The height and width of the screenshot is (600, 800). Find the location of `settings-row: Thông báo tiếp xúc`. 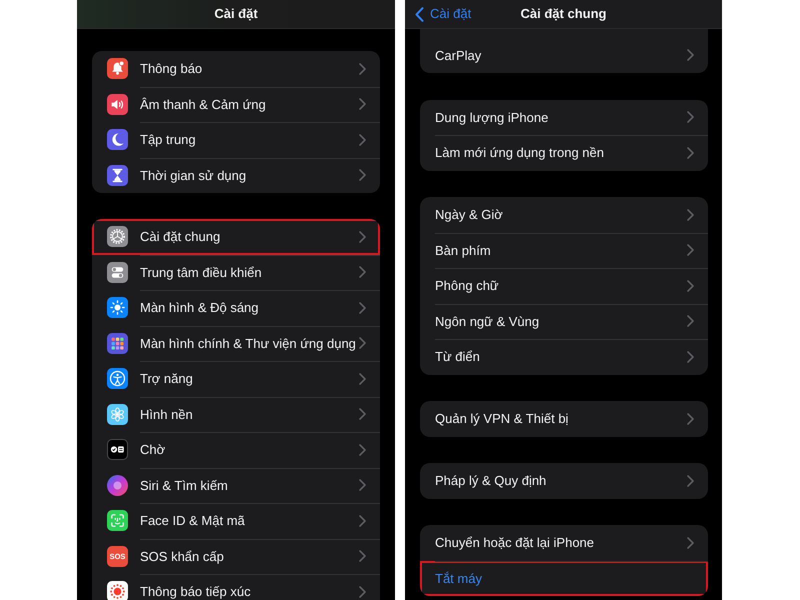

settings-row: Thông báo tiếp xúc is located at coordinates (236, 587).